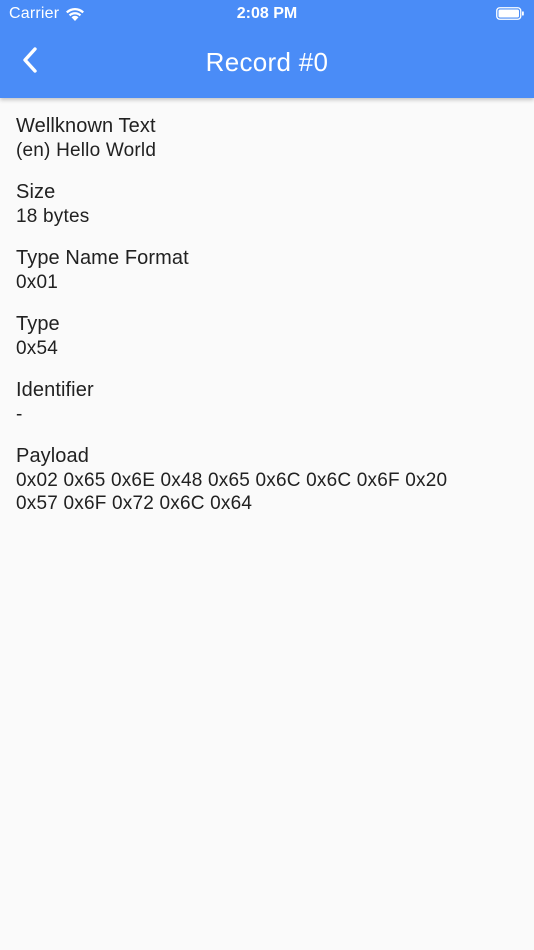 This screenshot has width=534, height=950. I want to click on field-label: Size, so click(36, 192).